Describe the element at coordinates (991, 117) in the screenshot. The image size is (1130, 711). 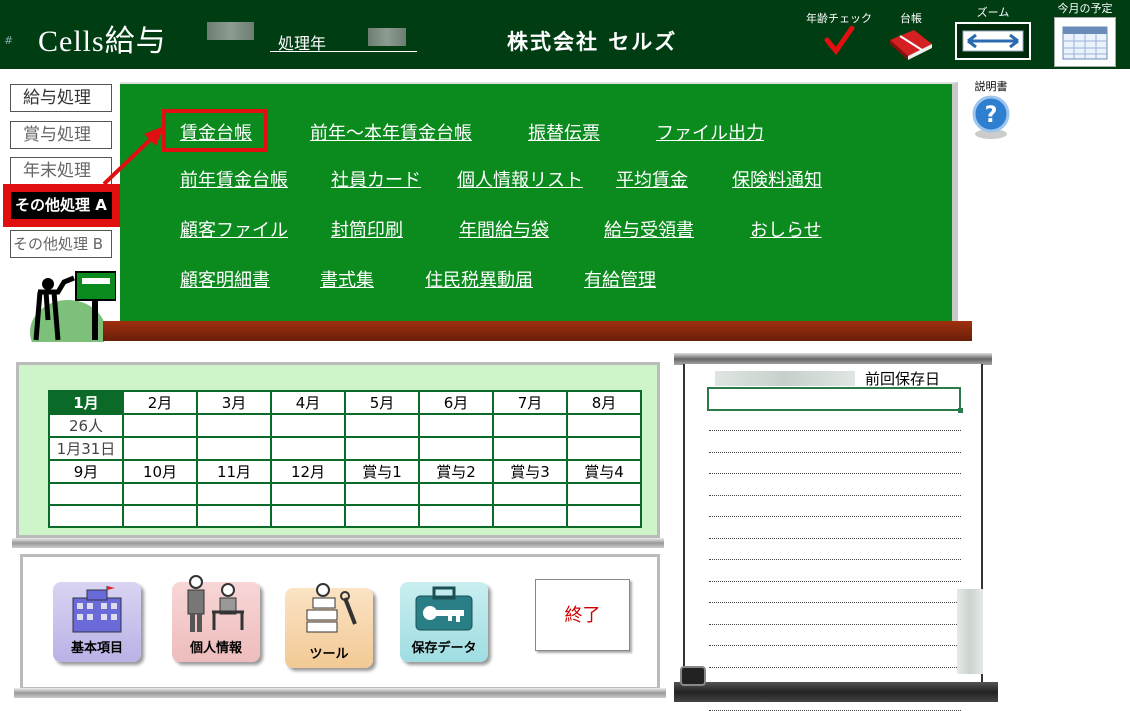
I see `help-question-icon: ?` at that location.